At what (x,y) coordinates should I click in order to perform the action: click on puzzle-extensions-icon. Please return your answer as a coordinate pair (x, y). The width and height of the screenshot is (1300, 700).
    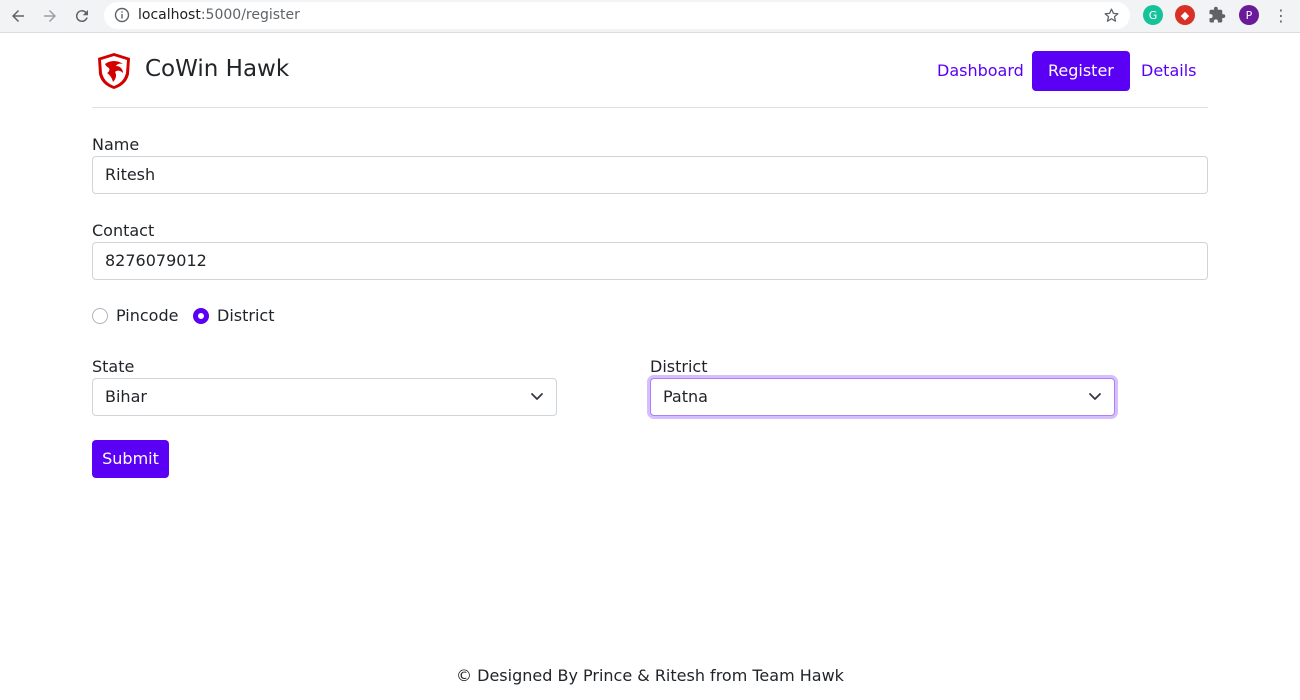
    Looking at the image, I should click on (1217, 15).